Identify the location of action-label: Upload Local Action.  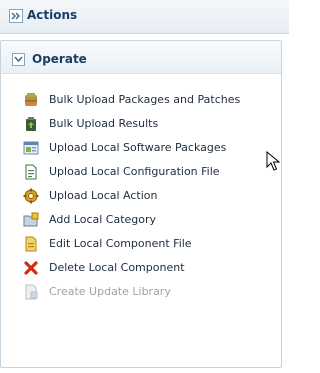
(103, 195).